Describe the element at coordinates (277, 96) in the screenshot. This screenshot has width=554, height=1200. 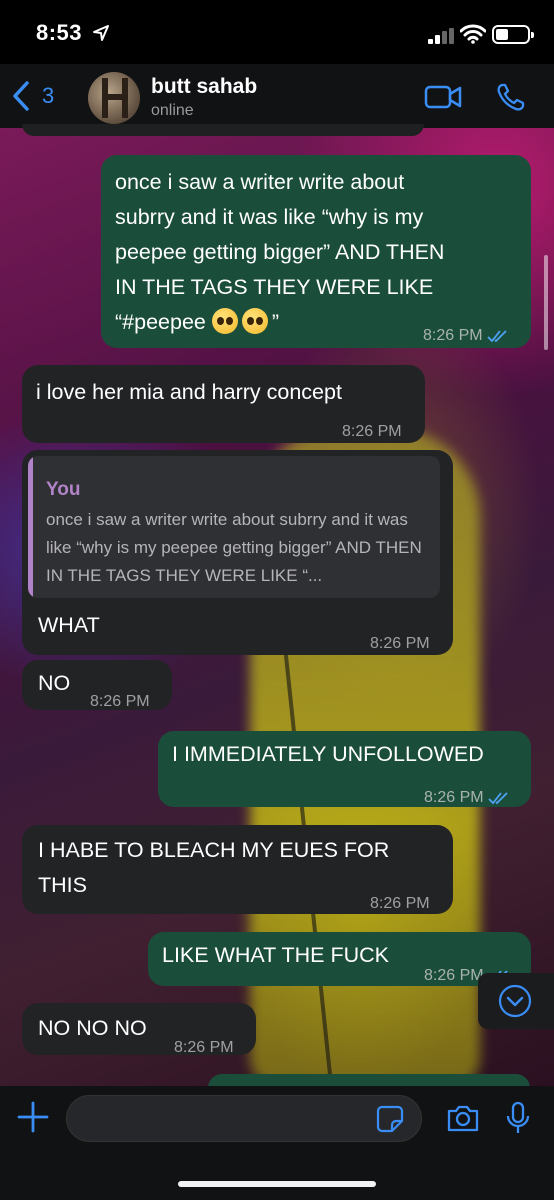
I see `chat-header: 3 butt sahab online` at that location.